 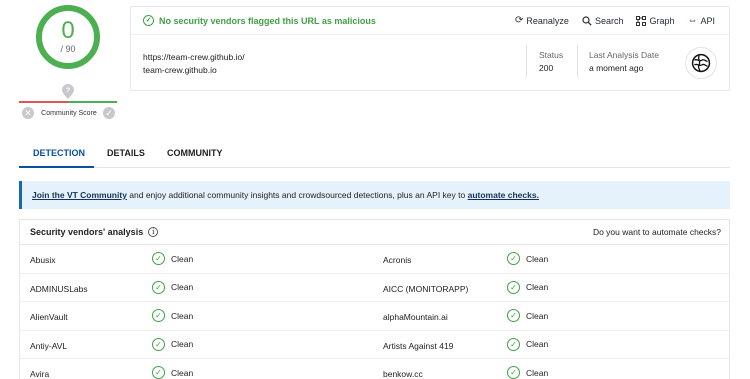 What do you see at coordinates (374, 316) in the screenshot?
I see `table-row: AlienVault ✓ Clean alphaMountain.ai ✓ Clean` at bounding box center [374, 316].